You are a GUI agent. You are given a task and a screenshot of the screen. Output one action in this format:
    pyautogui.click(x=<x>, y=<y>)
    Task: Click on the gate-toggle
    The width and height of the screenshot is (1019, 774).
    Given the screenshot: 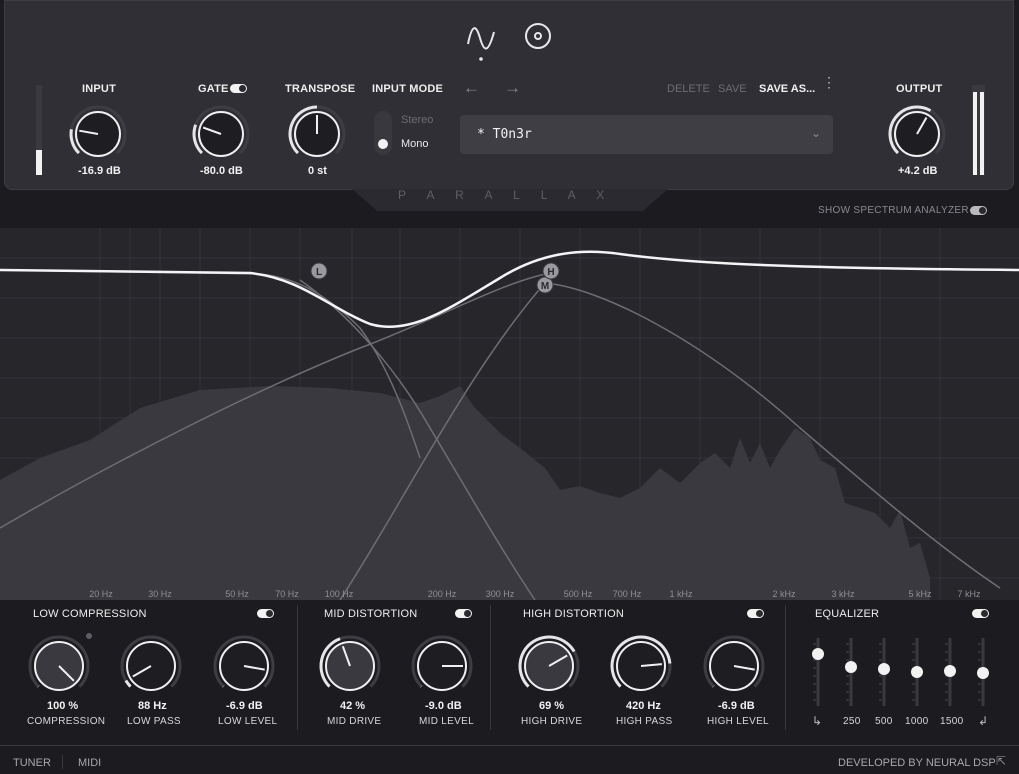 What is the action you would take?
    pyautogui.click(x=238, y=88)
    